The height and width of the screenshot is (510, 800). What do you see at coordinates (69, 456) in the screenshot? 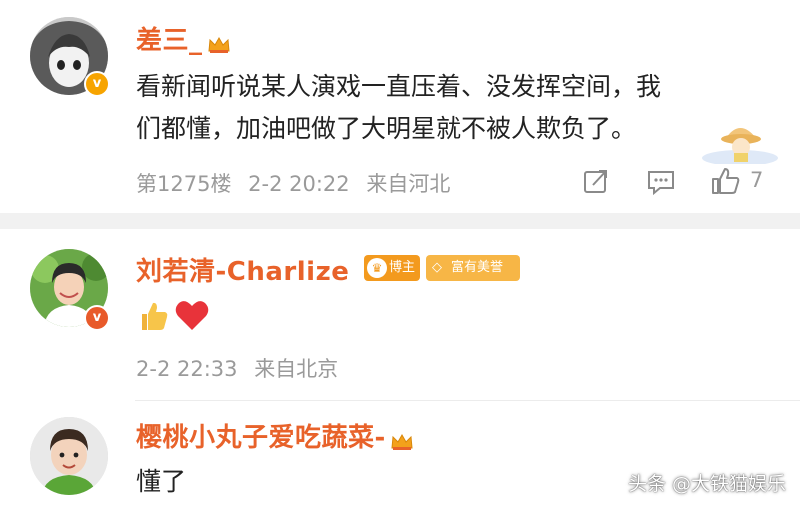
I see `avatar` at bounding box center [69, 456].